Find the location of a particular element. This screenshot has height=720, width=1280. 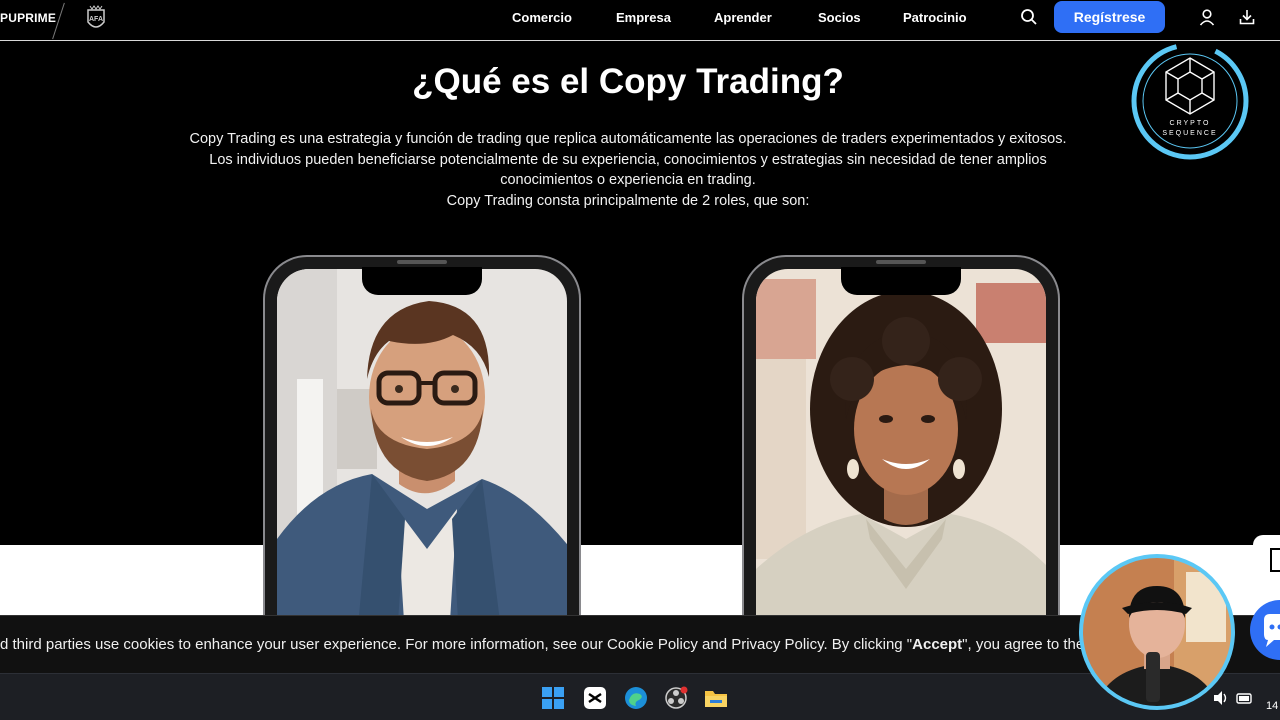

man-portrait-image is located at coordinates (422, 452).